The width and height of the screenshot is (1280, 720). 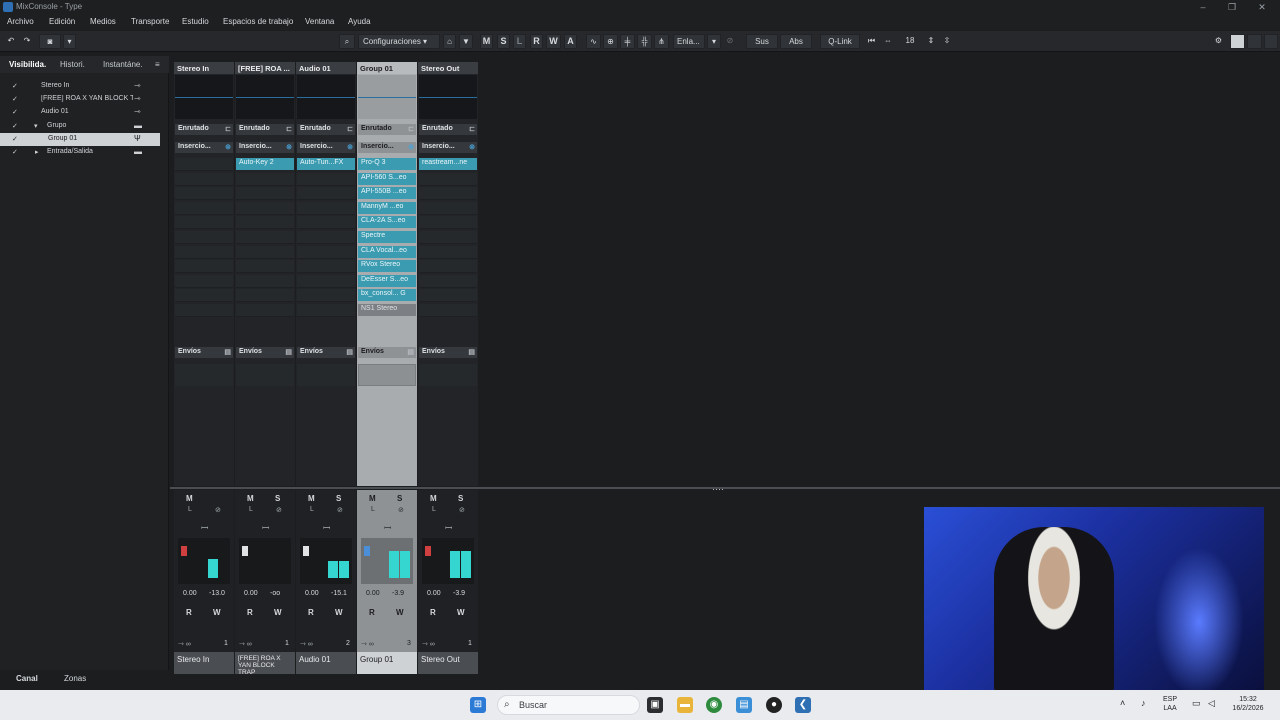 I want to click on menu-transporte: Transporte, so click(x=150, y=21).